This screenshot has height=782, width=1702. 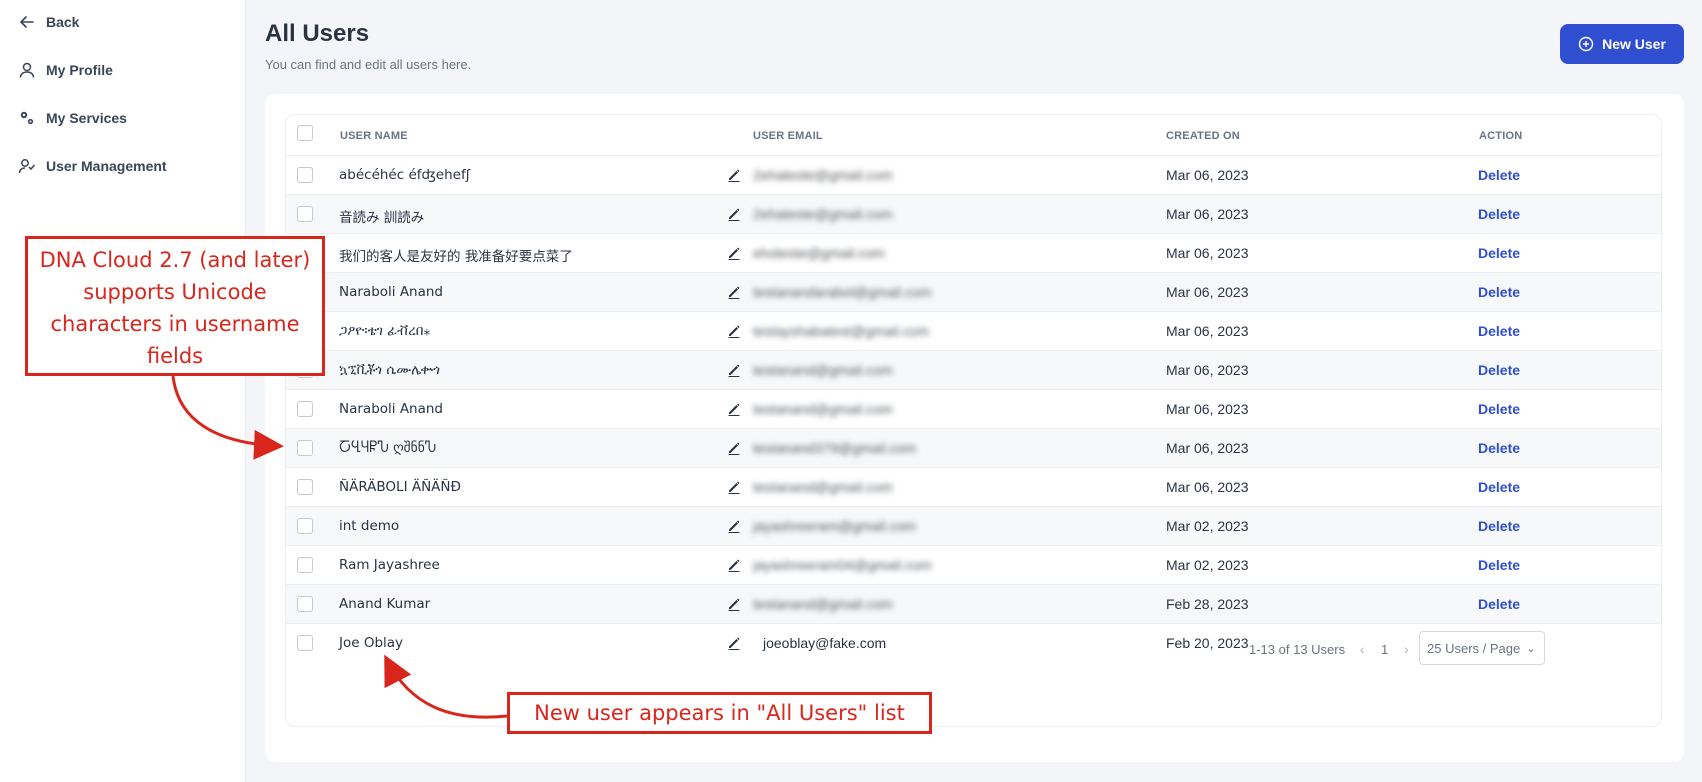 What do you see at coordinates (385, 331) in the screenshot?
I see `user-name-cell: ጋዖዮ፡ቴገ ፊቭረበ⁎` at bounding box center [385, 331].